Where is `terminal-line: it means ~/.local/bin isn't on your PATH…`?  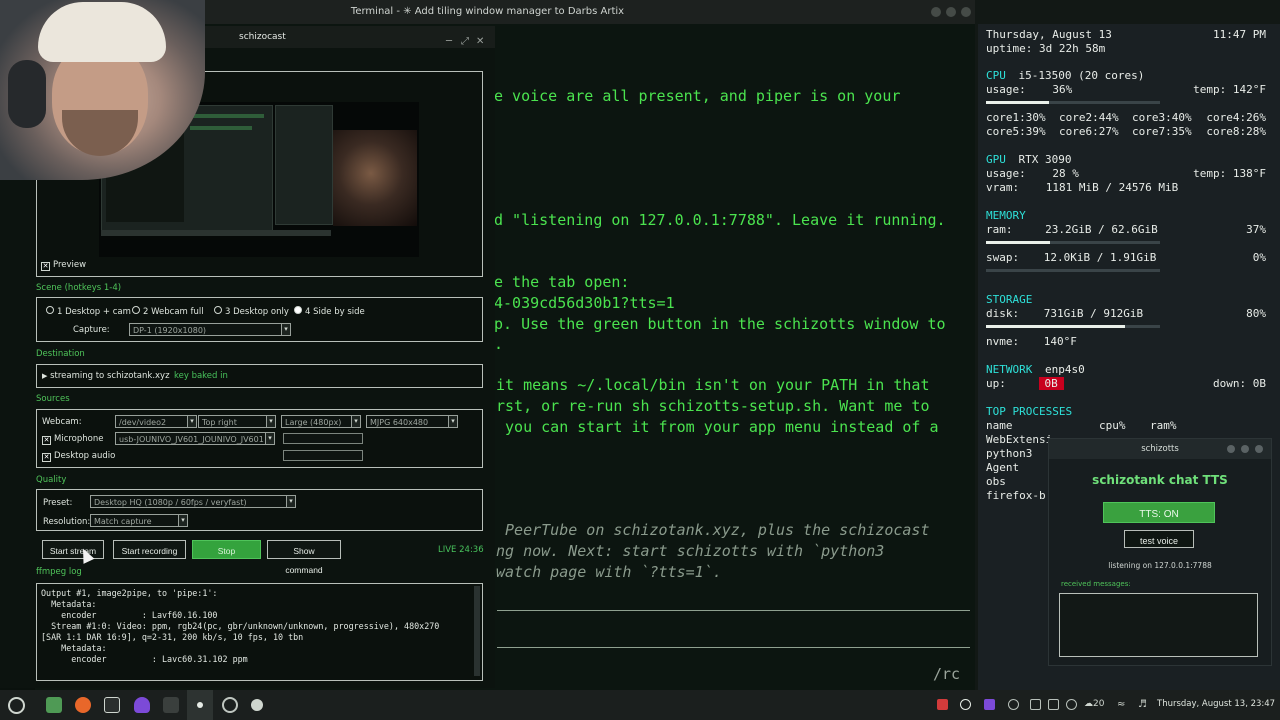
terminal-line: it means ~/.local/bin isn't on your PATH… is located at coordinates (713, 385).